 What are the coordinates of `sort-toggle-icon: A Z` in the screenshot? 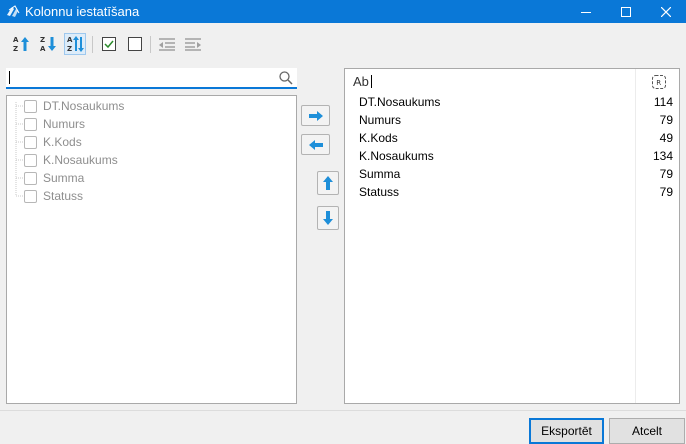 It's located at (75, 44).